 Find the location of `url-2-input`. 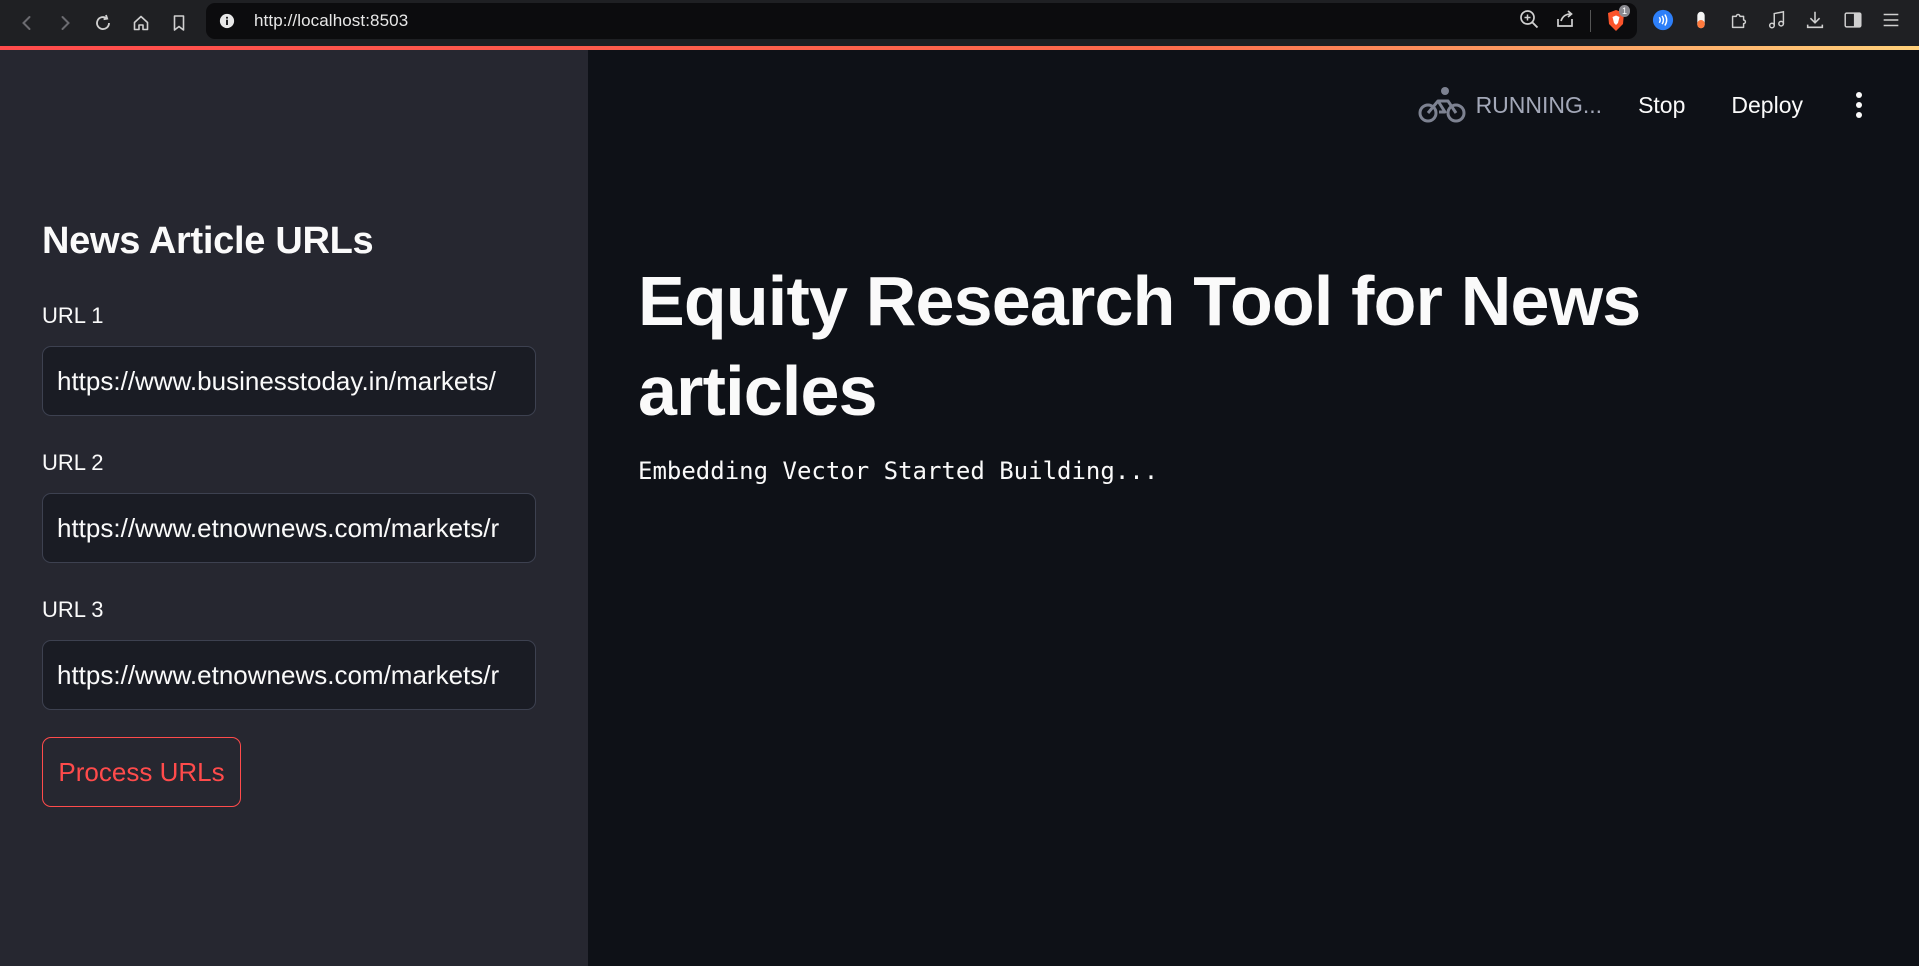

url-2-input is located at coordinates (289, 528).